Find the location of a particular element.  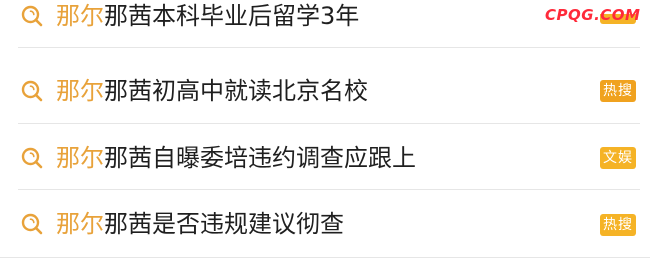

suggestion-rest: 那茜是否违规建议彻查 is located at coordinates (224, 224).